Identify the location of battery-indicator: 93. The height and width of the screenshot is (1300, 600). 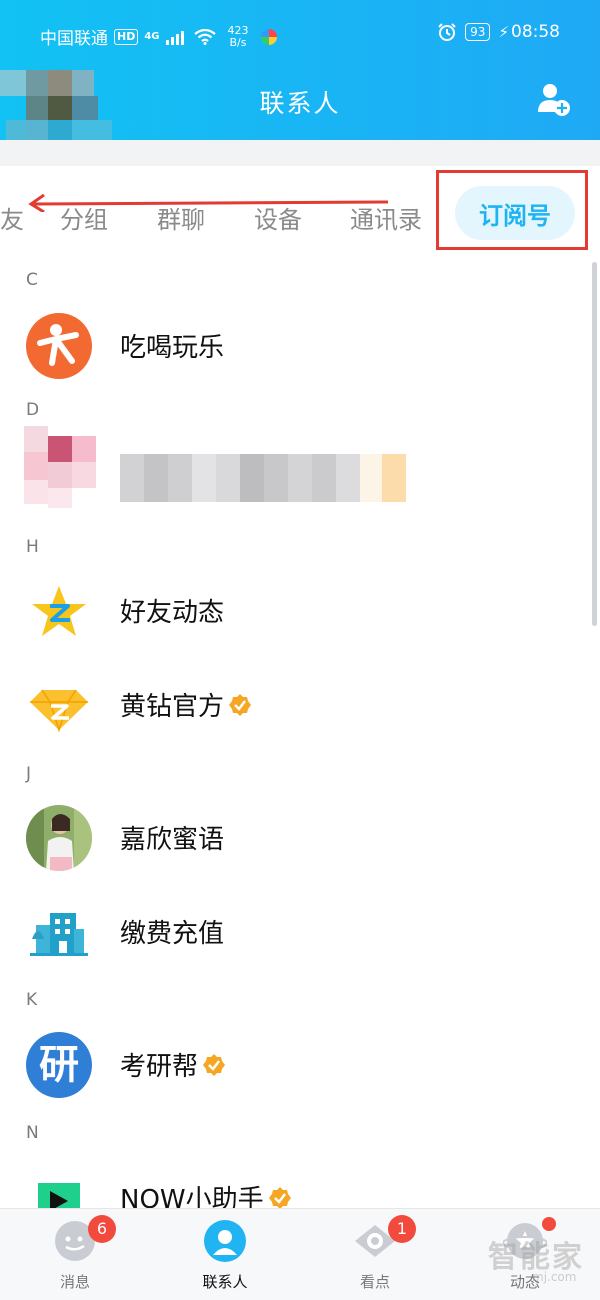
(478, 32).